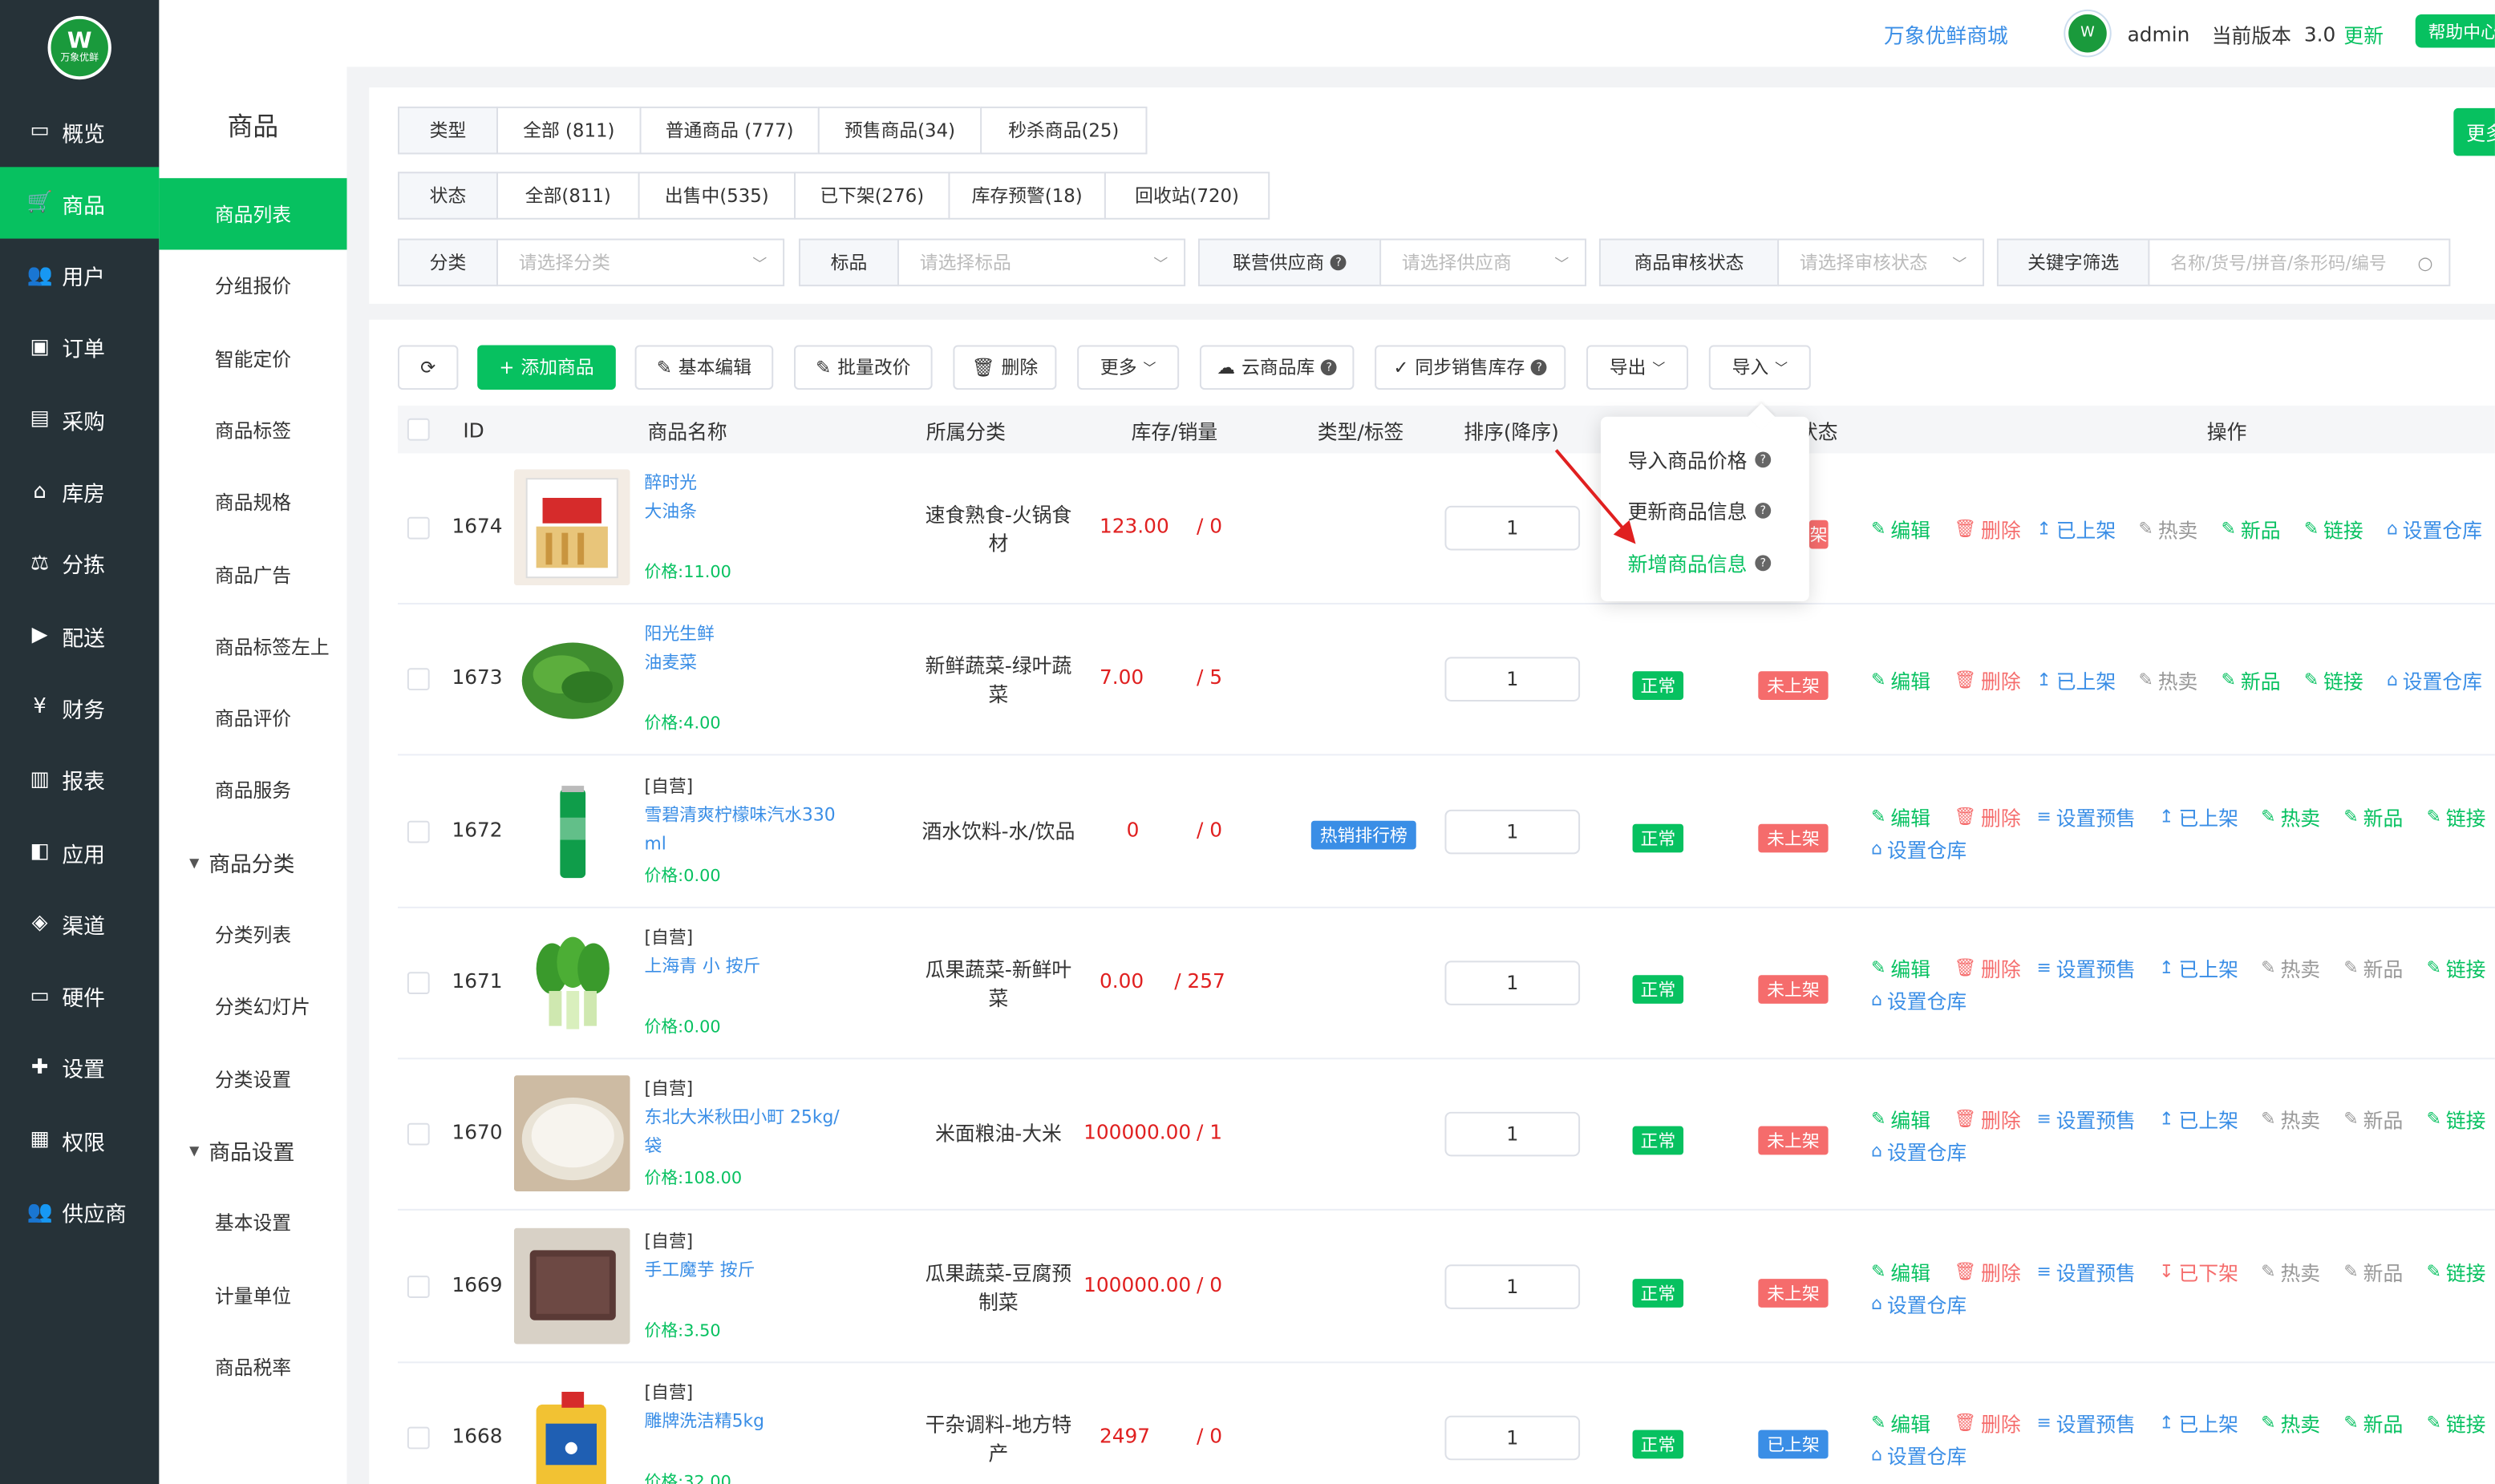 This screenshot has height=1484, width=2495. I want to click on delete-button: 🗑 删除, so click(1005, 367).